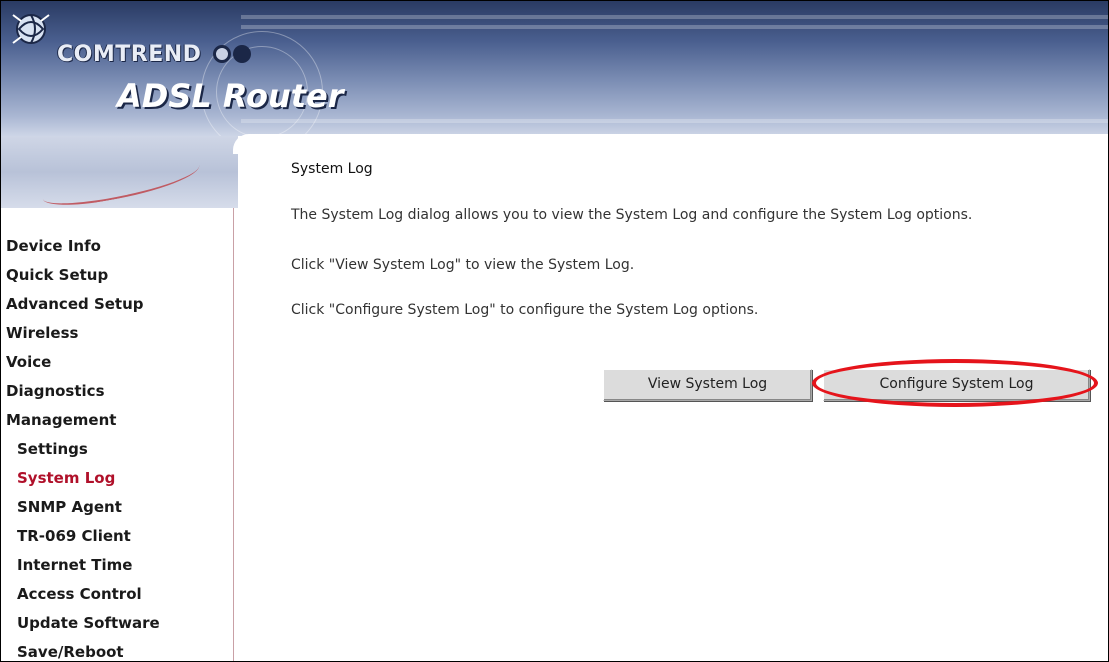 This screenshot has height=662, width=1109. Describe the element at coordinates (119, 174) in the screenshot. I see `sidebar-header-graphic` at that location.